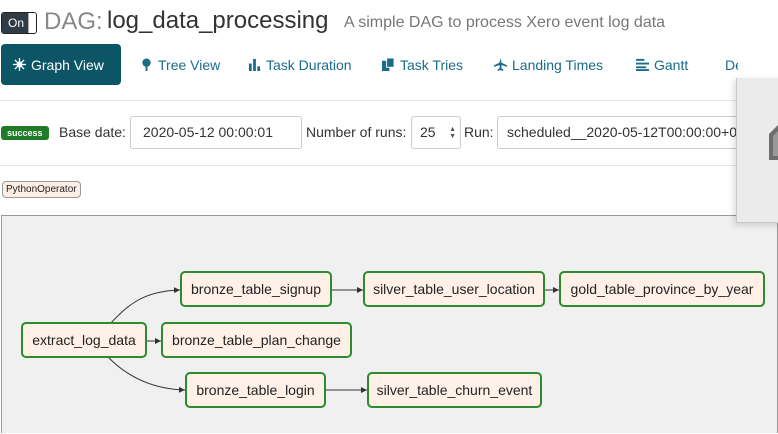  I want to click on num-runs-select: 25 ▲ ▼, so click(436, 132).